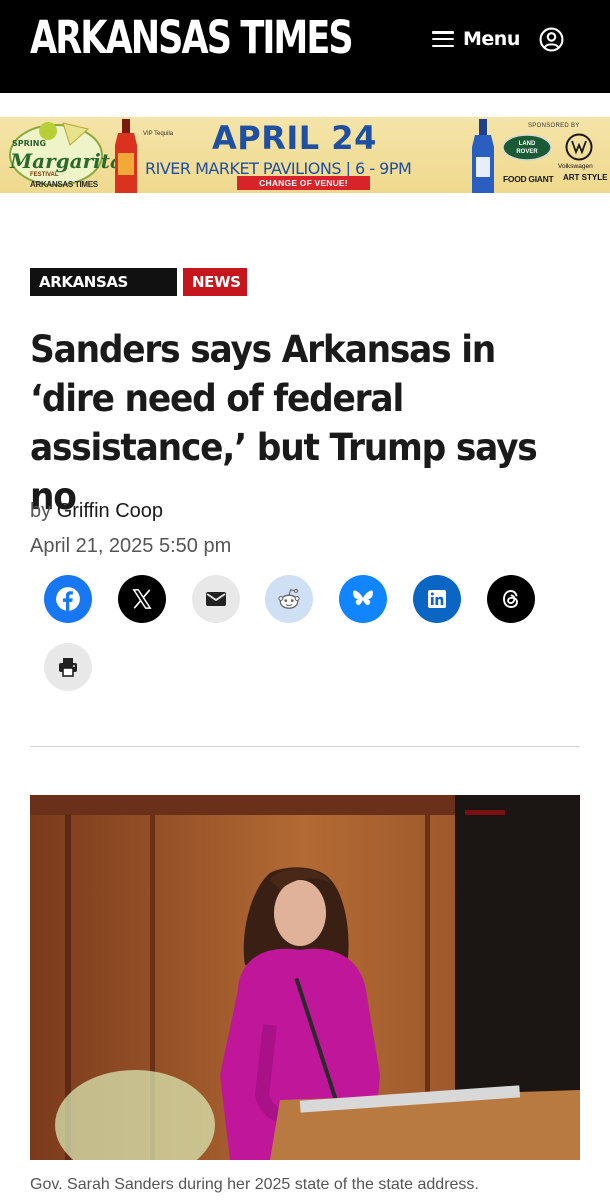 This screenshot has height=1200, width=610. Describe the element at coordinates (303, 183) in the screenshot. I see `ad-change-notice: CHANGE OF VENUE!` at that location.